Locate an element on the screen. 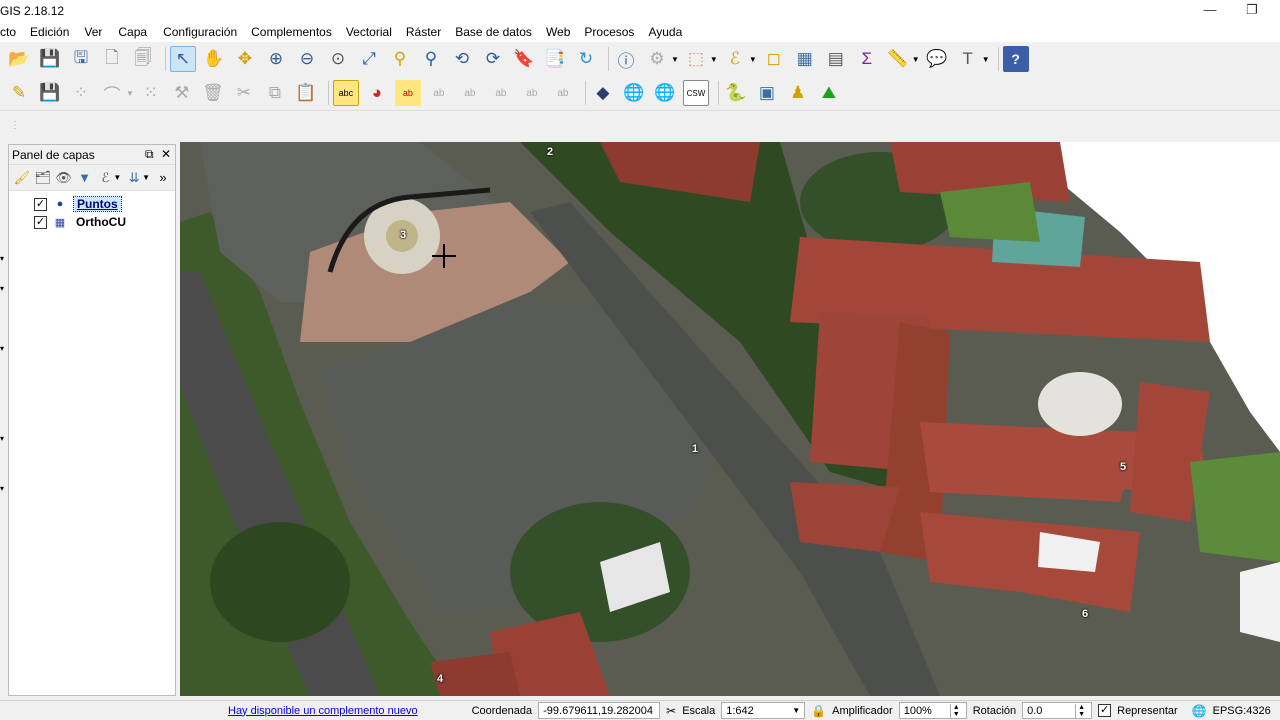  wfs-icon: 🌐 is located at coordinates (665, 93).